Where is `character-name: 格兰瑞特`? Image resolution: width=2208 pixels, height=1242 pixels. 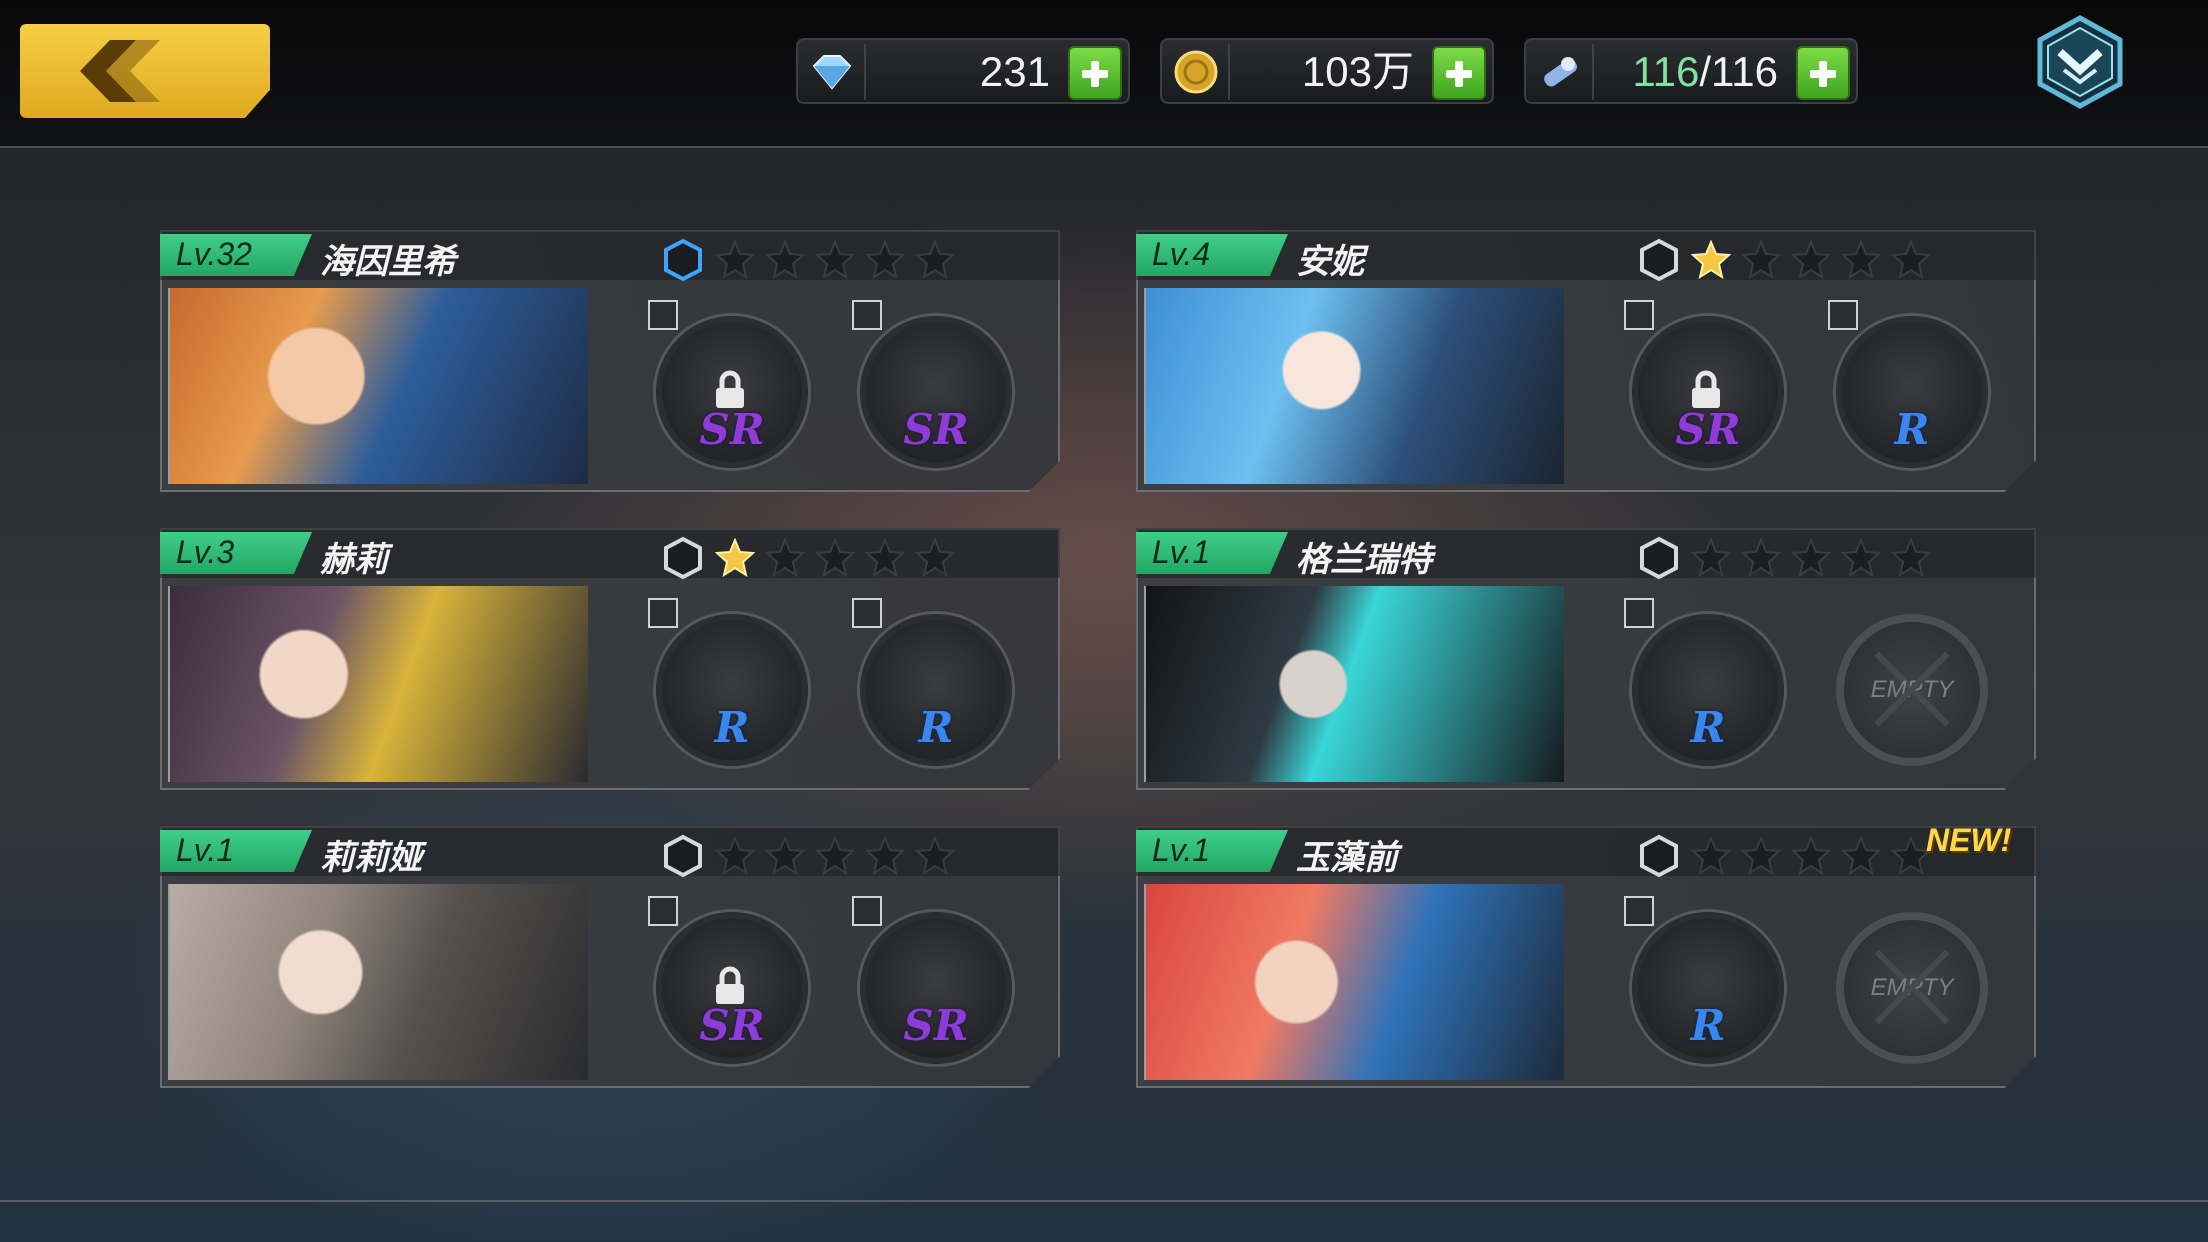 character-name: 格兰瑞特 is located at coordinates (1364, 560).